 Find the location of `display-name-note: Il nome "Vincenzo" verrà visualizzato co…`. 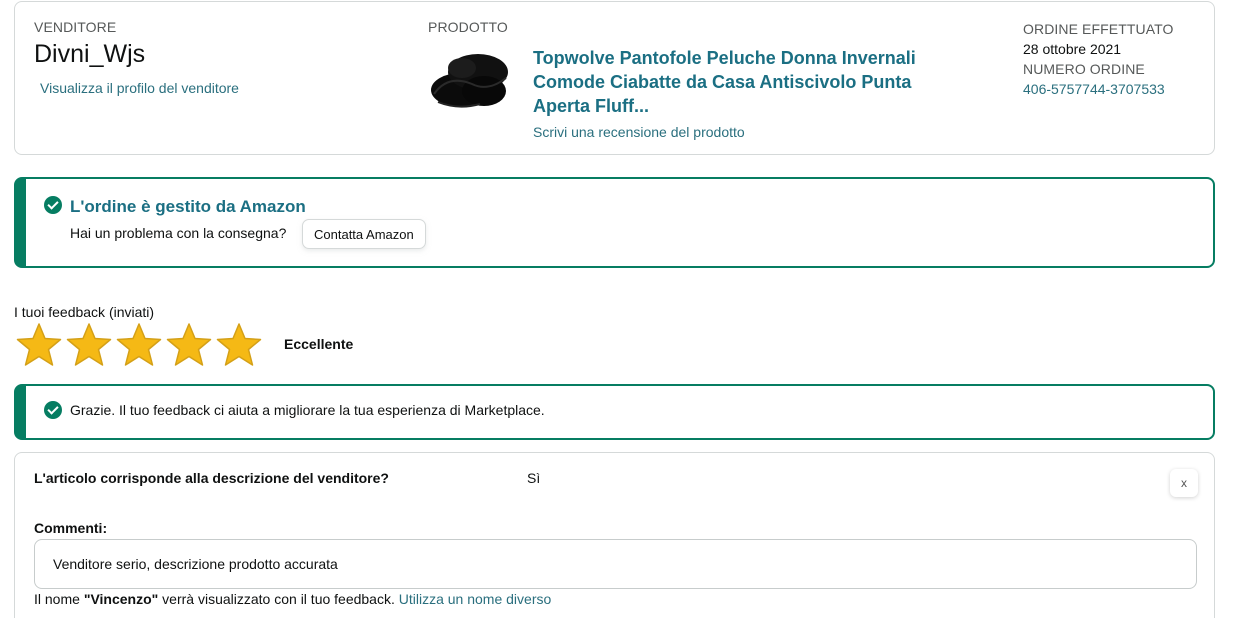

display-name-note: Il nome "Vincenzo" verrà visualizzato co… is located at coordinates (292, 599).